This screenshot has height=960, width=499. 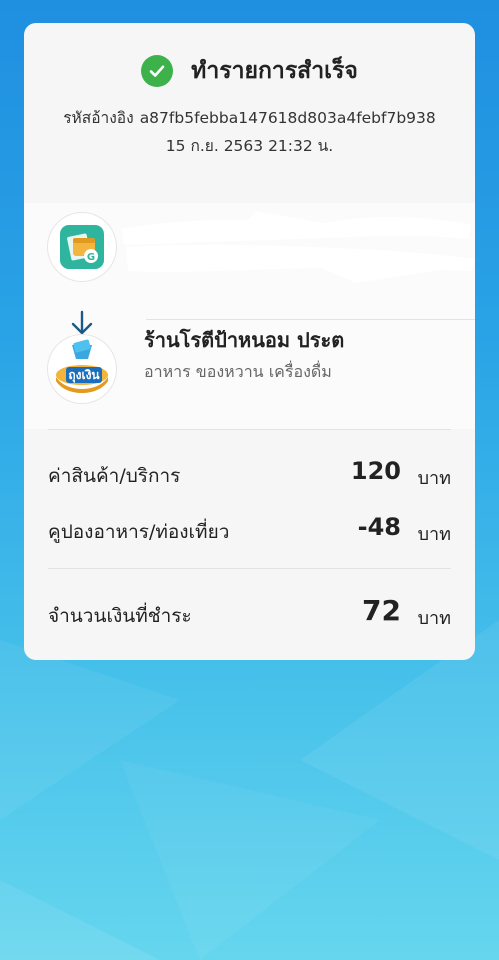 I want to click on price-label: ค่าสินค้า/บริการ, so click(x=114, y=476).